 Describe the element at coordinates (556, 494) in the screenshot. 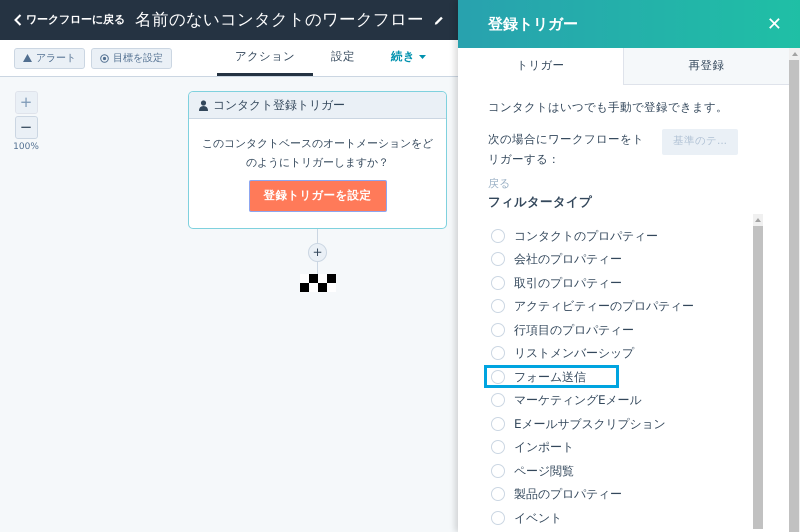

I see `filter-option: 製品のプロパティー` at that location.